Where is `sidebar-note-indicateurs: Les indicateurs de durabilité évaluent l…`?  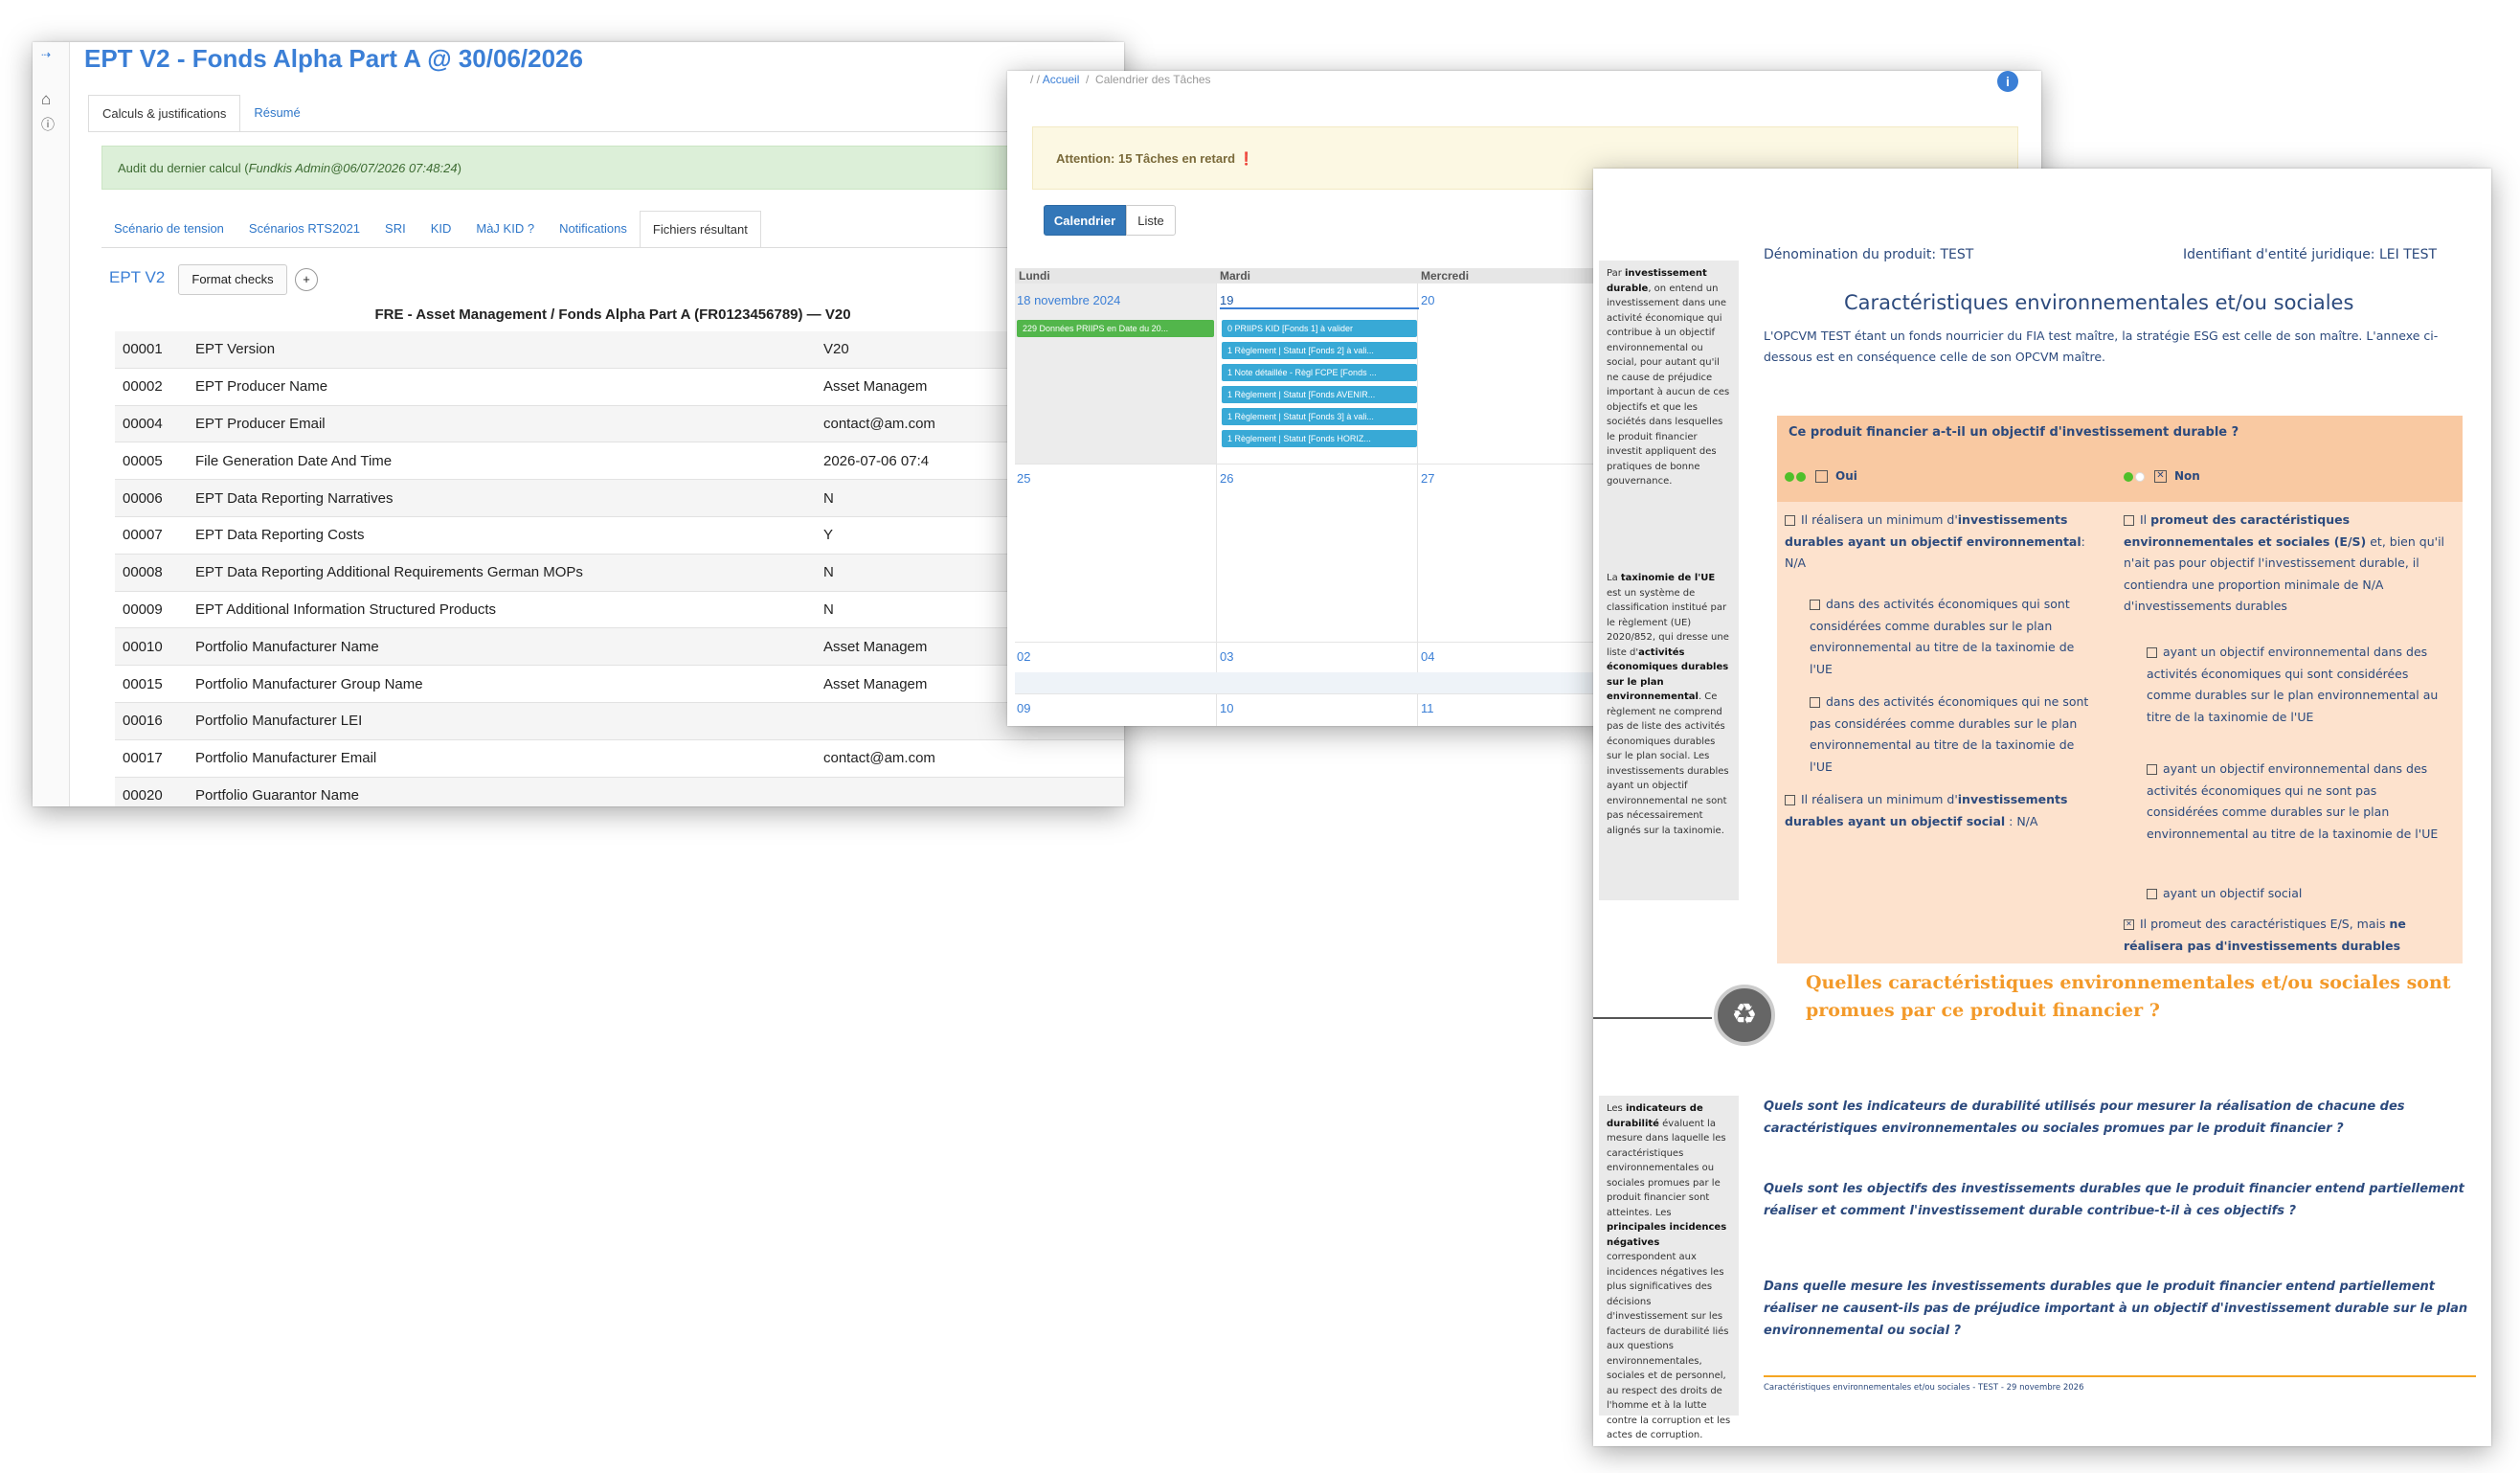 sidebar-note-indicateurs: Les indicateurs de durabilité évaluent l… is located at coordinates (1669, 1268).